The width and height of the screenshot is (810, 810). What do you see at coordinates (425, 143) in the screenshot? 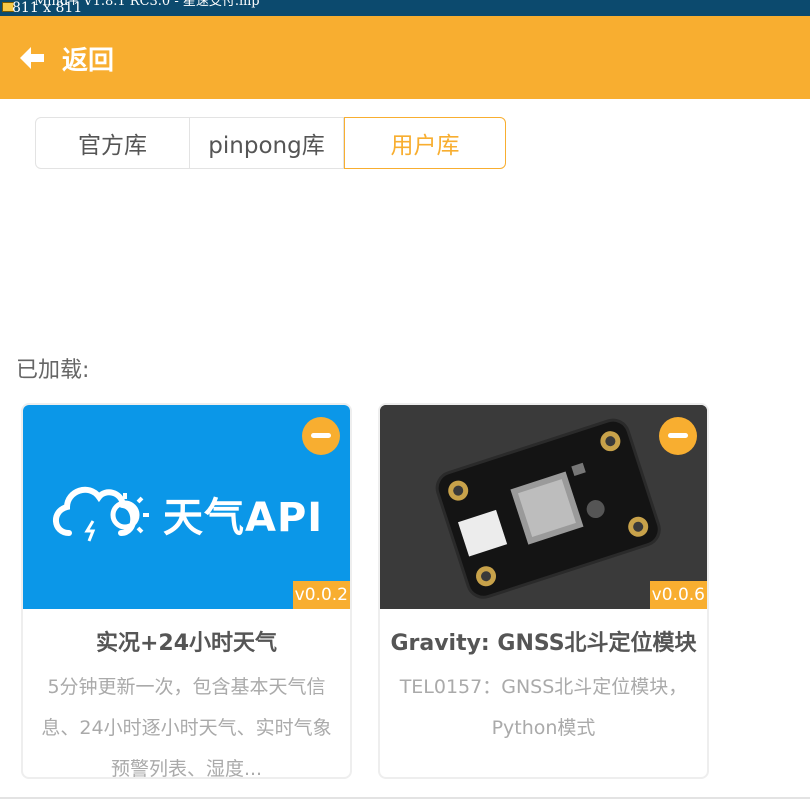
I see `tab-user-library: 用户库` at bounding box center [425, 143].